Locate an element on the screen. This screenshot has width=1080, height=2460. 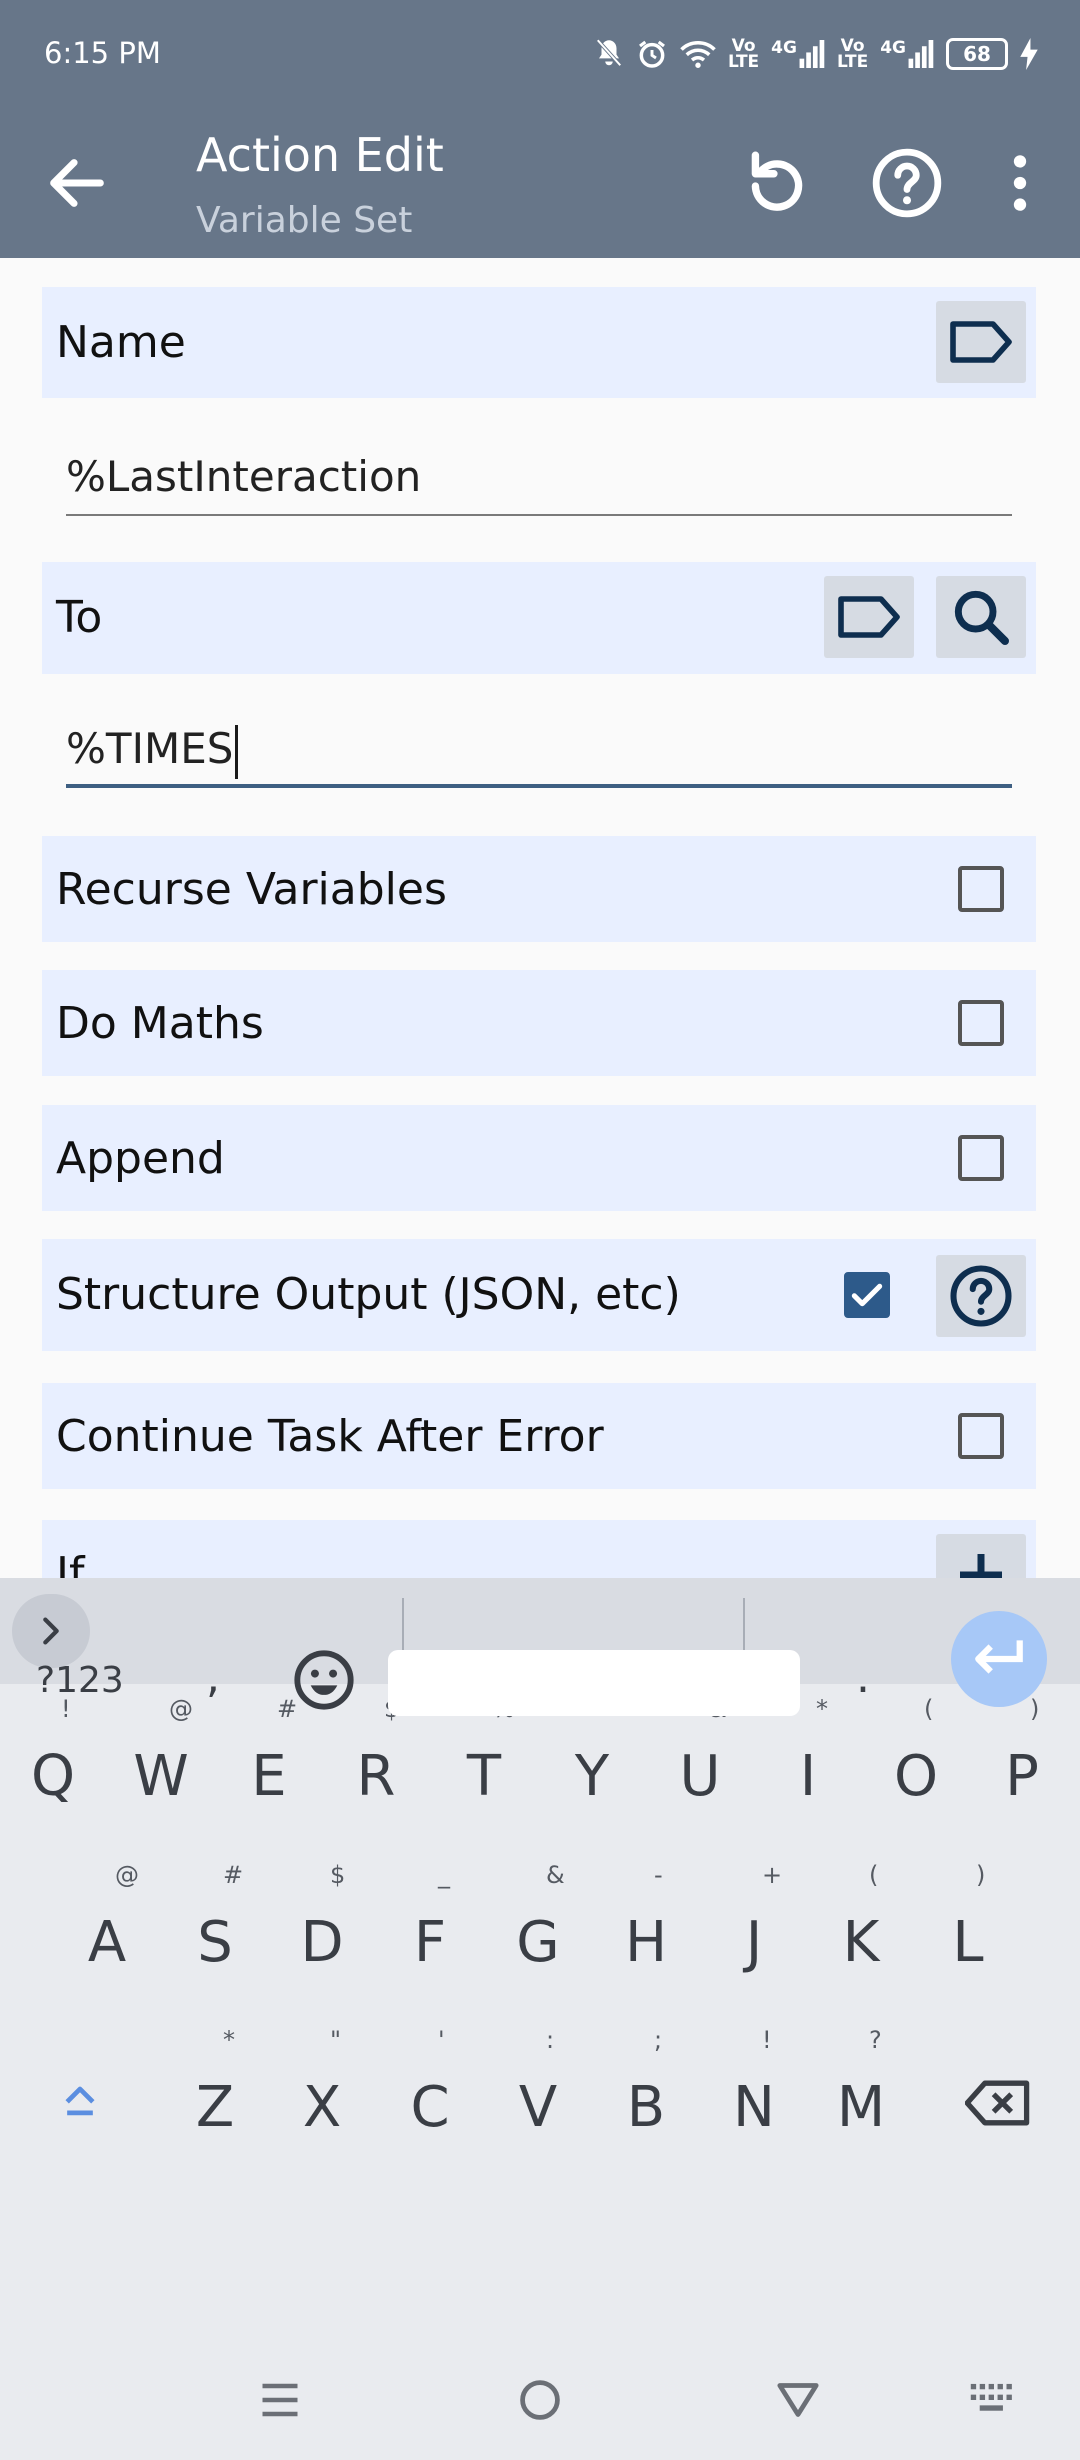
name-variable-button is located at coordinates (981, 342).